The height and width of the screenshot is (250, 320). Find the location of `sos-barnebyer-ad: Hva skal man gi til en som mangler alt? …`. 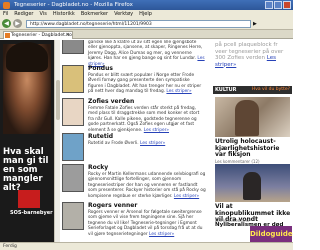

sos-barnebyer-ad: Hva skal man gi til en som mangler alt? … is located at coordinates (27, 141).